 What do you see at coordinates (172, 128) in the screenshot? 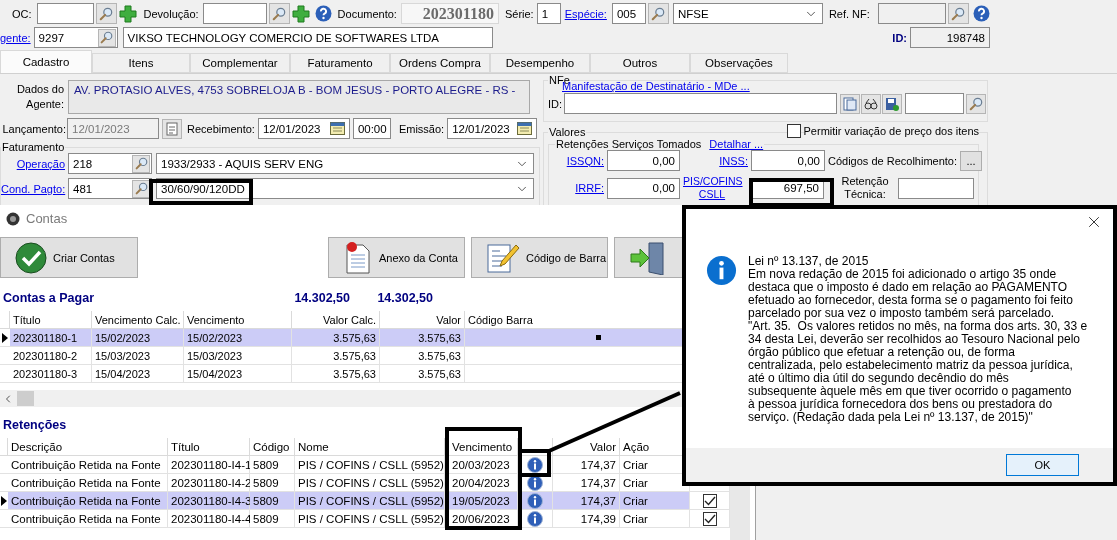
I see `copy-date-button` at bounding box center [172, 128].